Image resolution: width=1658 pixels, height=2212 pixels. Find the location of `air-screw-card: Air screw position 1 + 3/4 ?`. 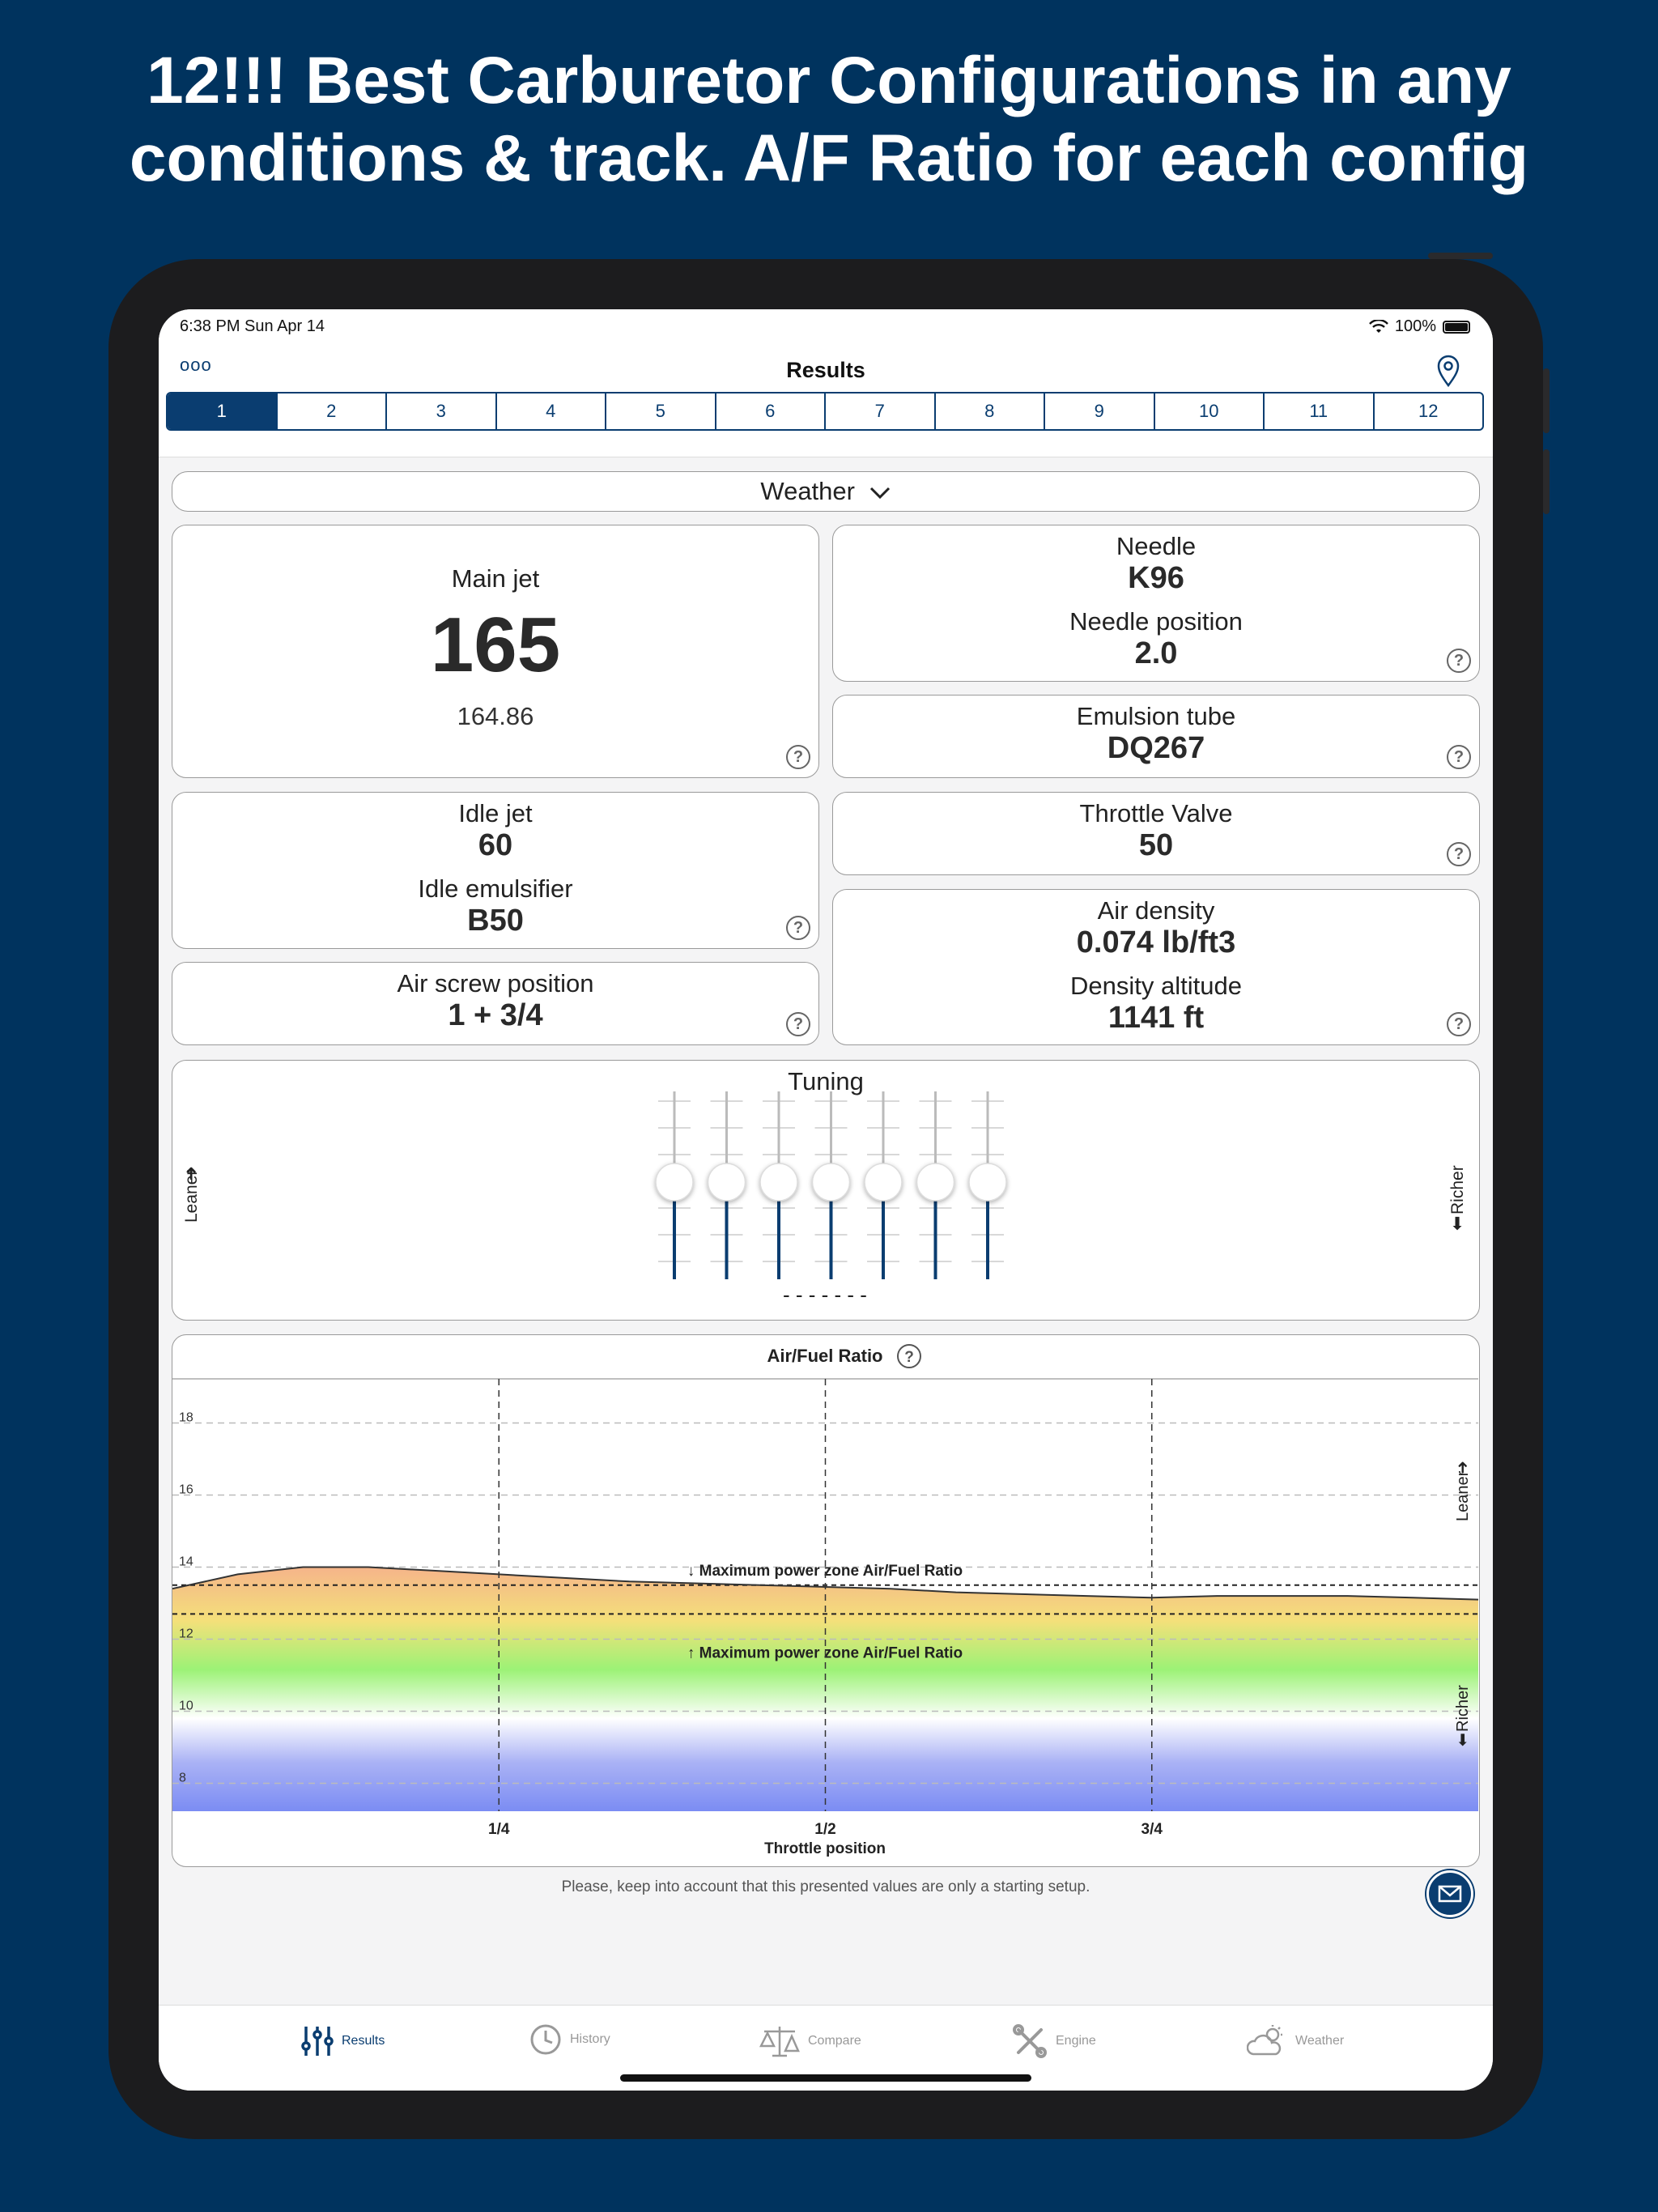

air-screw-card: Air screw position 1 + 3/4 ? is located at coordinates (495, 1003).